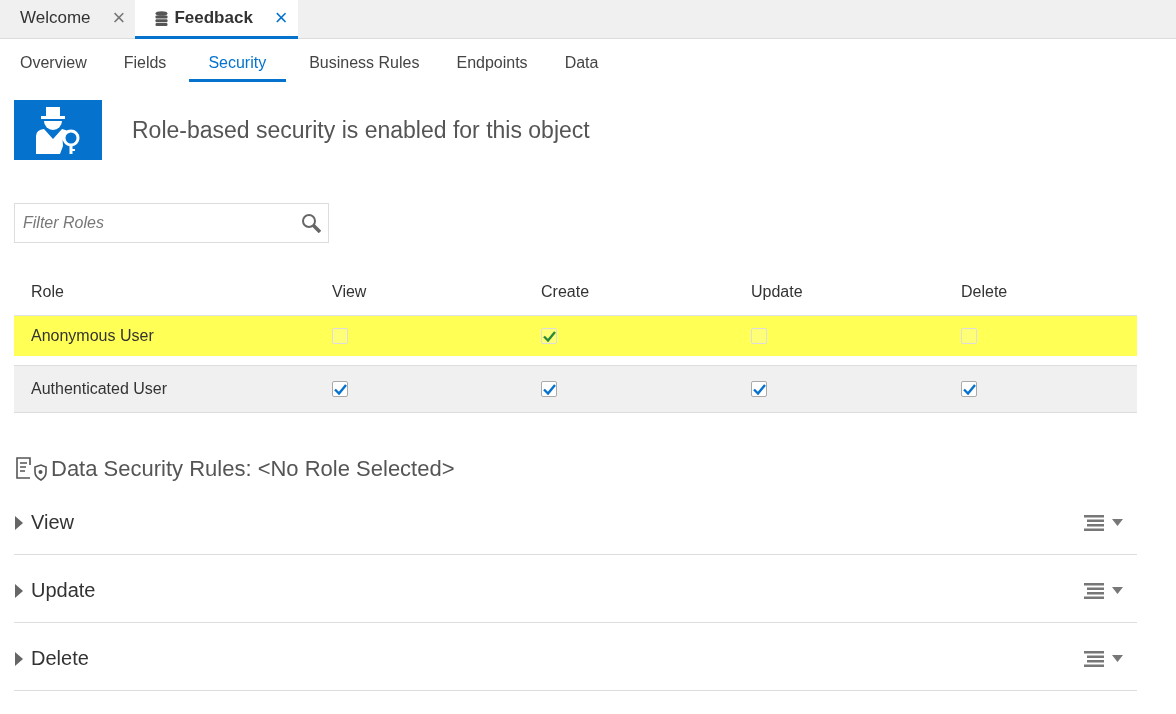  I want to click on section-label: View, so click(557, 522).